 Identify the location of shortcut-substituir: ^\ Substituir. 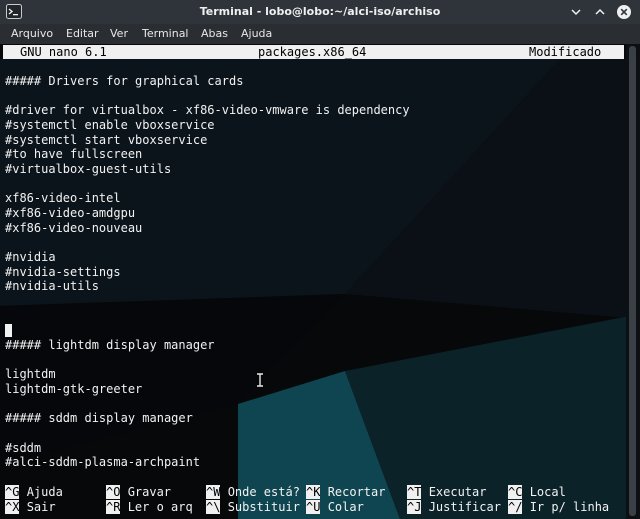
(253, 507).